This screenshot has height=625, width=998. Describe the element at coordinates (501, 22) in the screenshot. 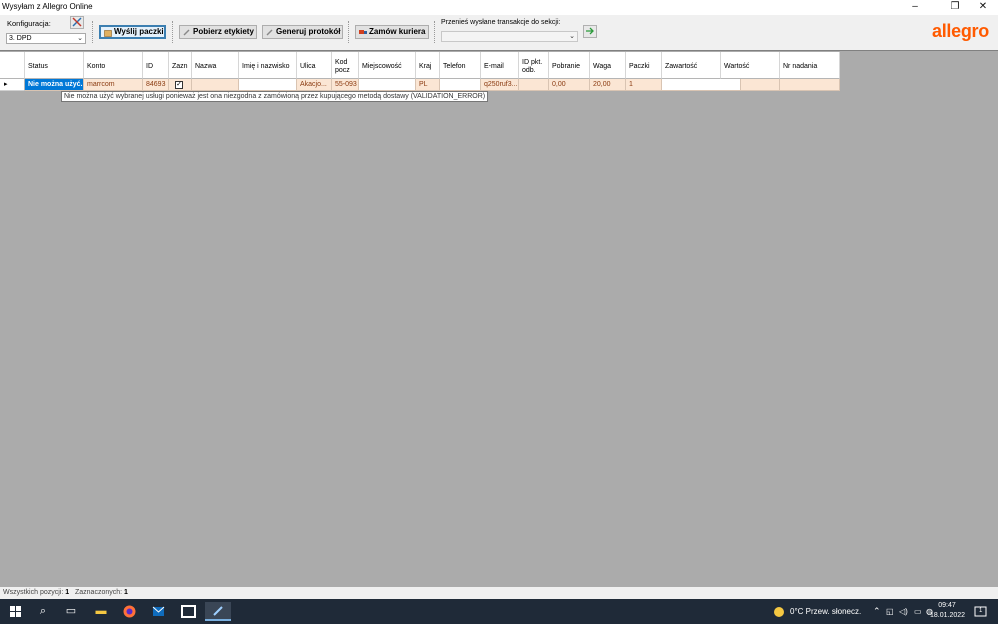

I see `move-section-label: Przenieś wysłane transakcje do sekcji:` at that location.